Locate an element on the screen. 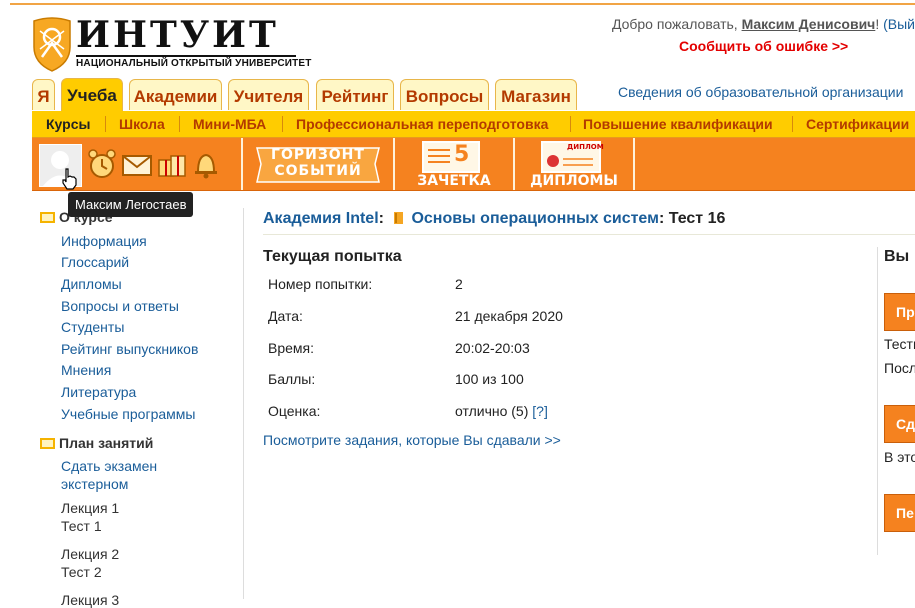 The image size is (915, 608). subnav-mini-mba: Мини-МБА is located at coordinates (229, 124).